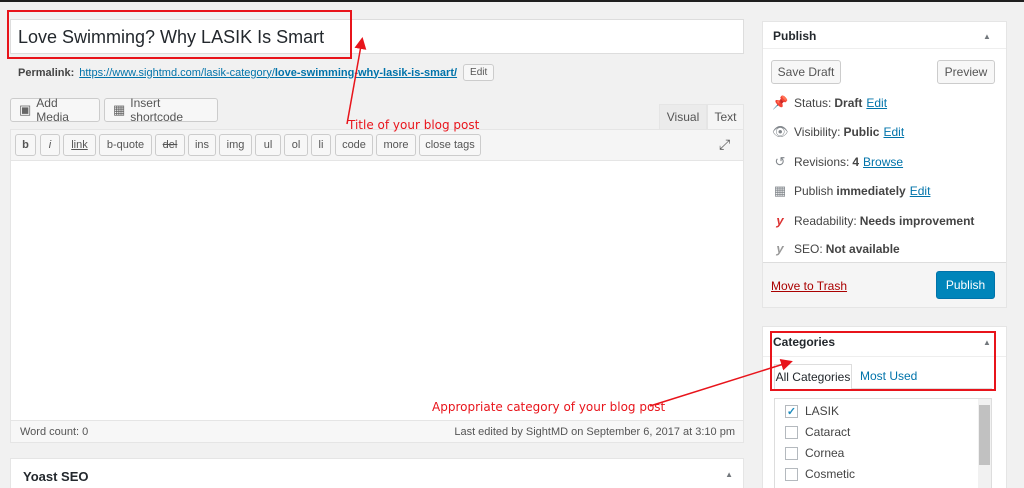  What do you see at coordinates (356, 81) in the screenshot?
I see `title-arrow` at bounding box center [356, 81].